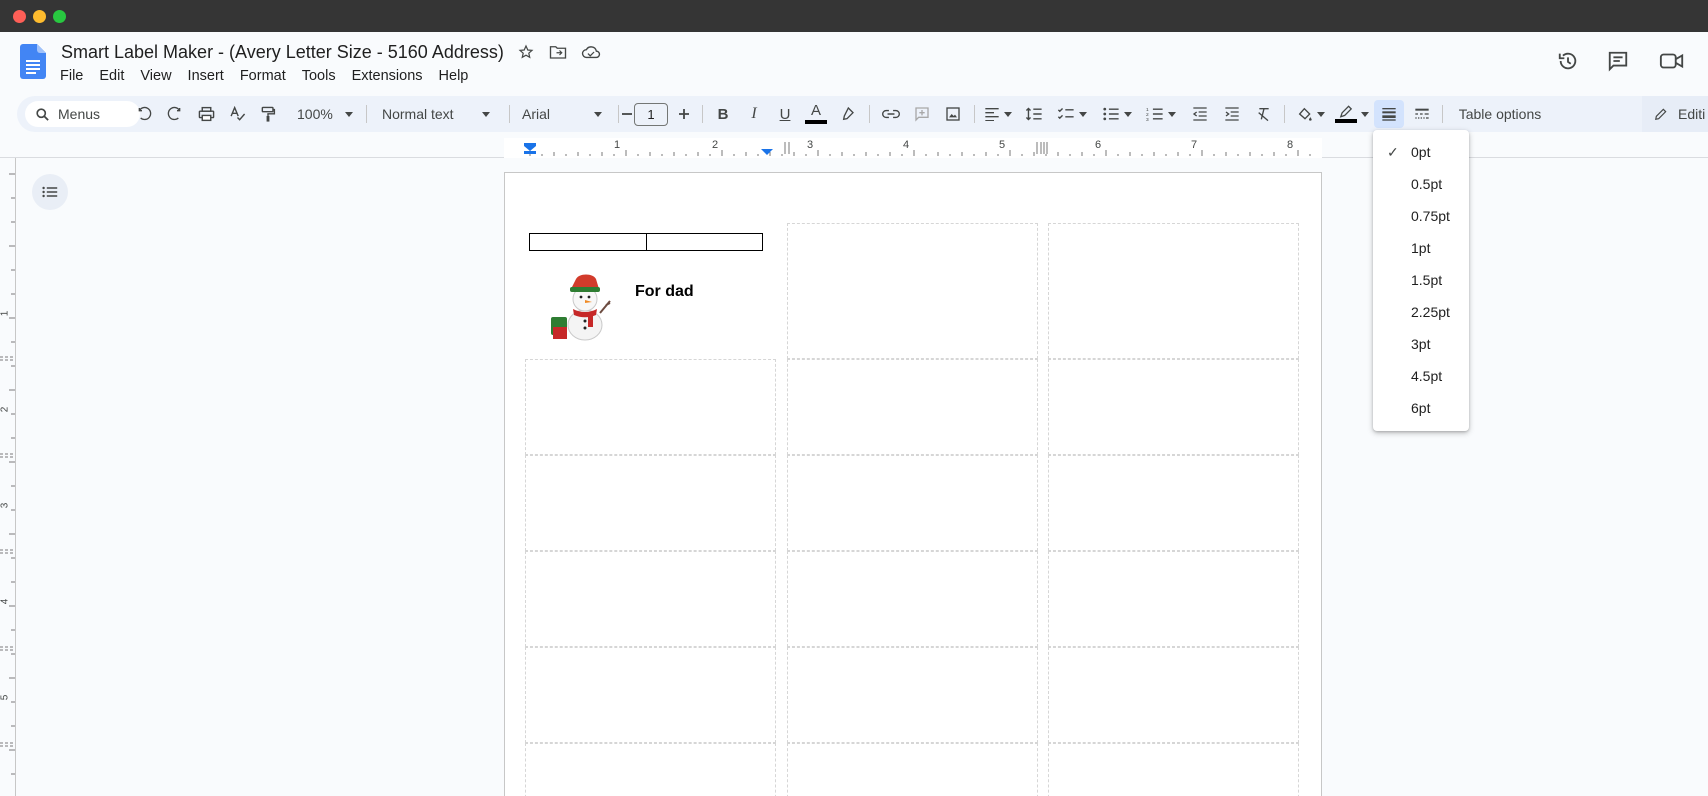  Describe the element at coordinates (329, 114) in the screenshot. I see `zoom-select: 100%` at that location.